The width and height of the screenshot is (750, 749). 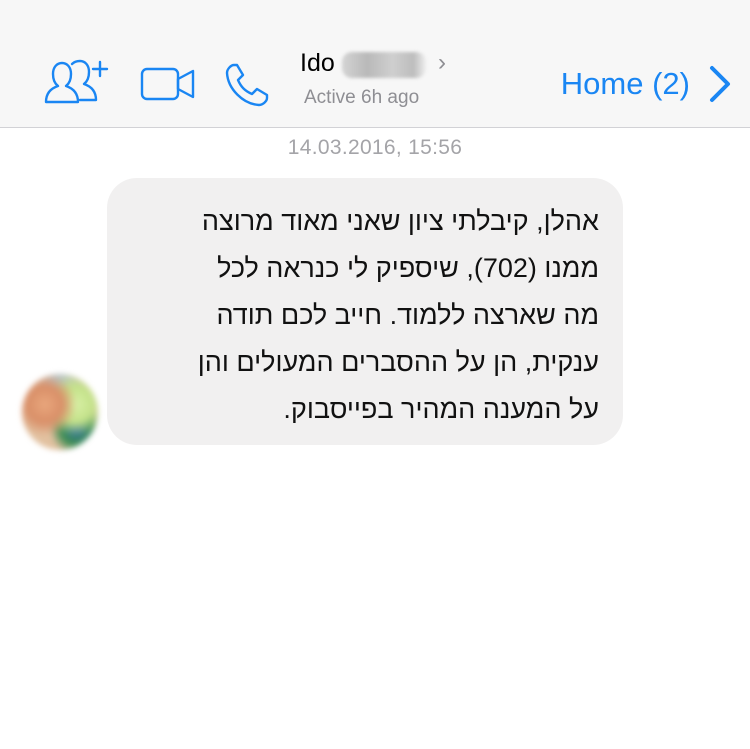 What do you see at coordinates (390, 81) in the screenshot?
I see `contact-title: Ido › Active 6h ago` at bounding box center [390, 81].